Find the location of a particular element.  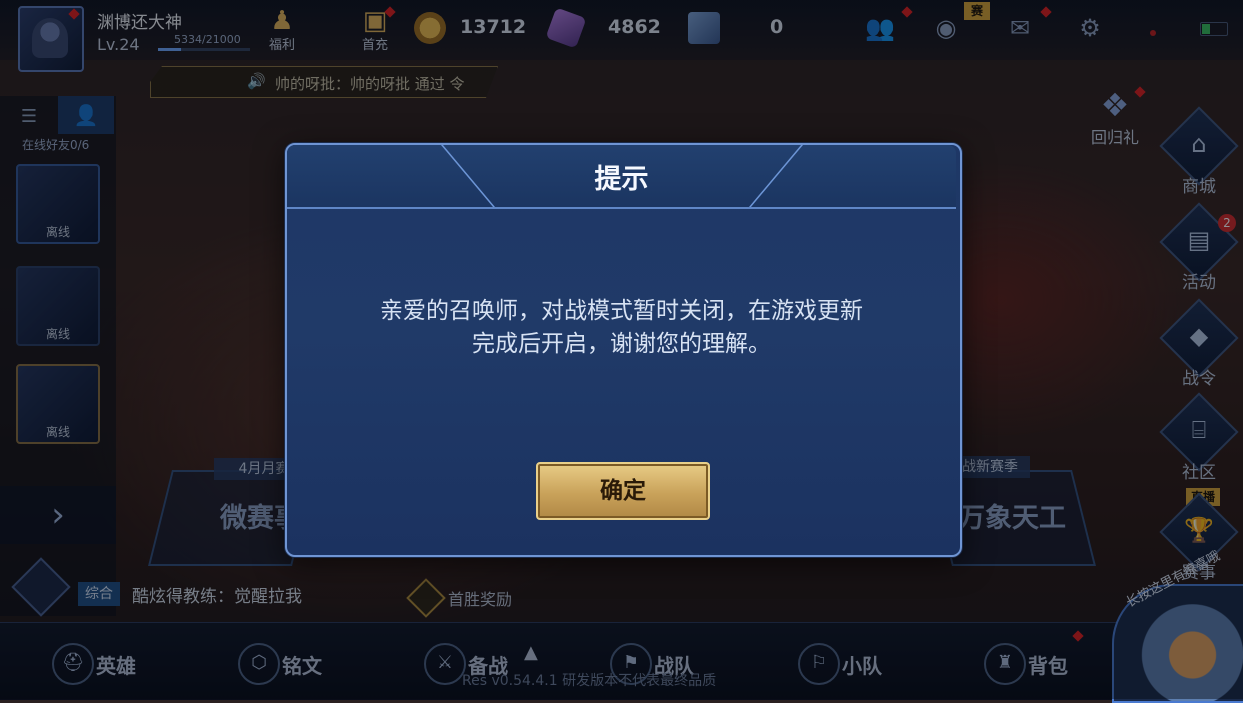

confirm-button: 确定 is located at coordinates (623, 491).